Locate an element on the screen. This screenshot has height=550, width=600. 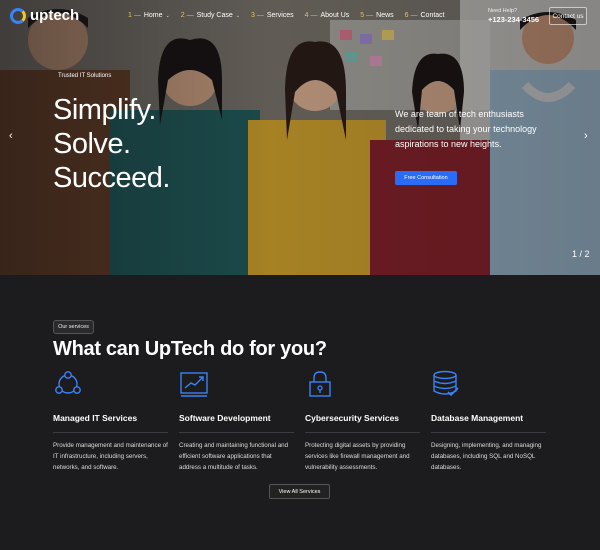
brand-name: uptech is located at coordinates (55, 15).